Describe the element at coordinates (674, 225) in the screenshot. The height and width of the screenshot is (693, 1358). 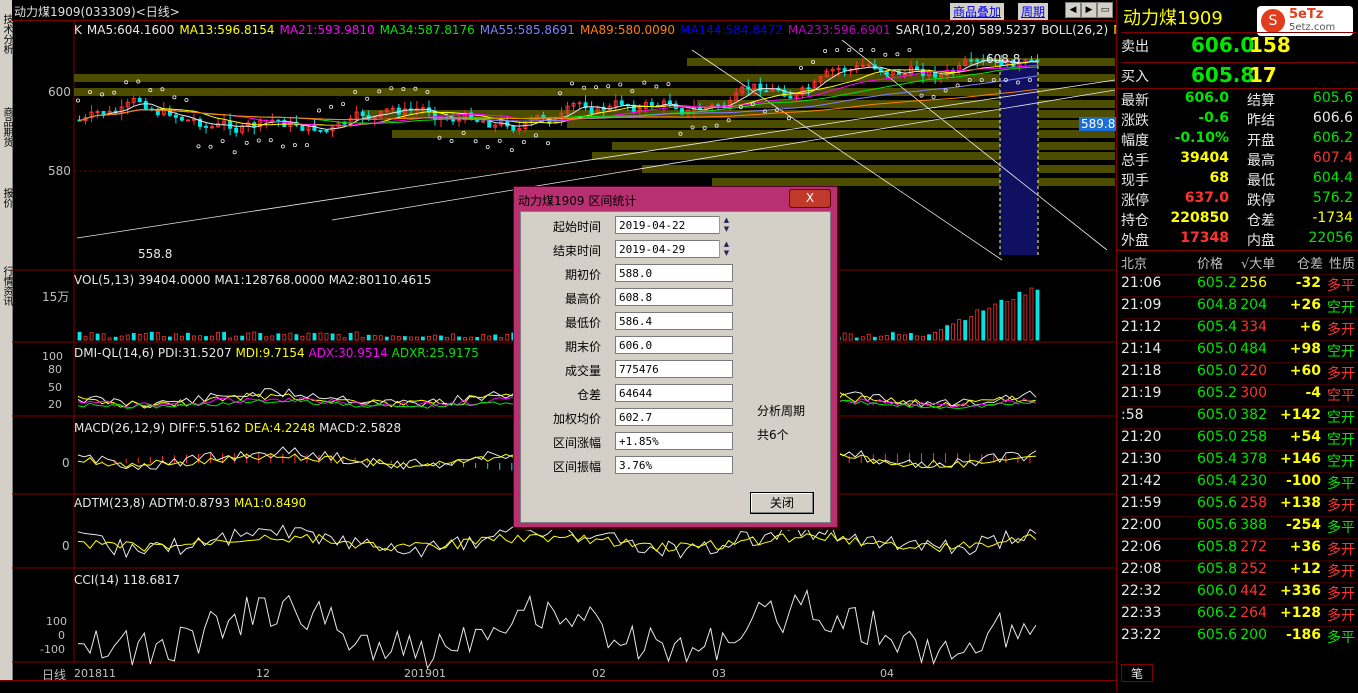
I see `date-picker-field: 2019-04-22` at that location.